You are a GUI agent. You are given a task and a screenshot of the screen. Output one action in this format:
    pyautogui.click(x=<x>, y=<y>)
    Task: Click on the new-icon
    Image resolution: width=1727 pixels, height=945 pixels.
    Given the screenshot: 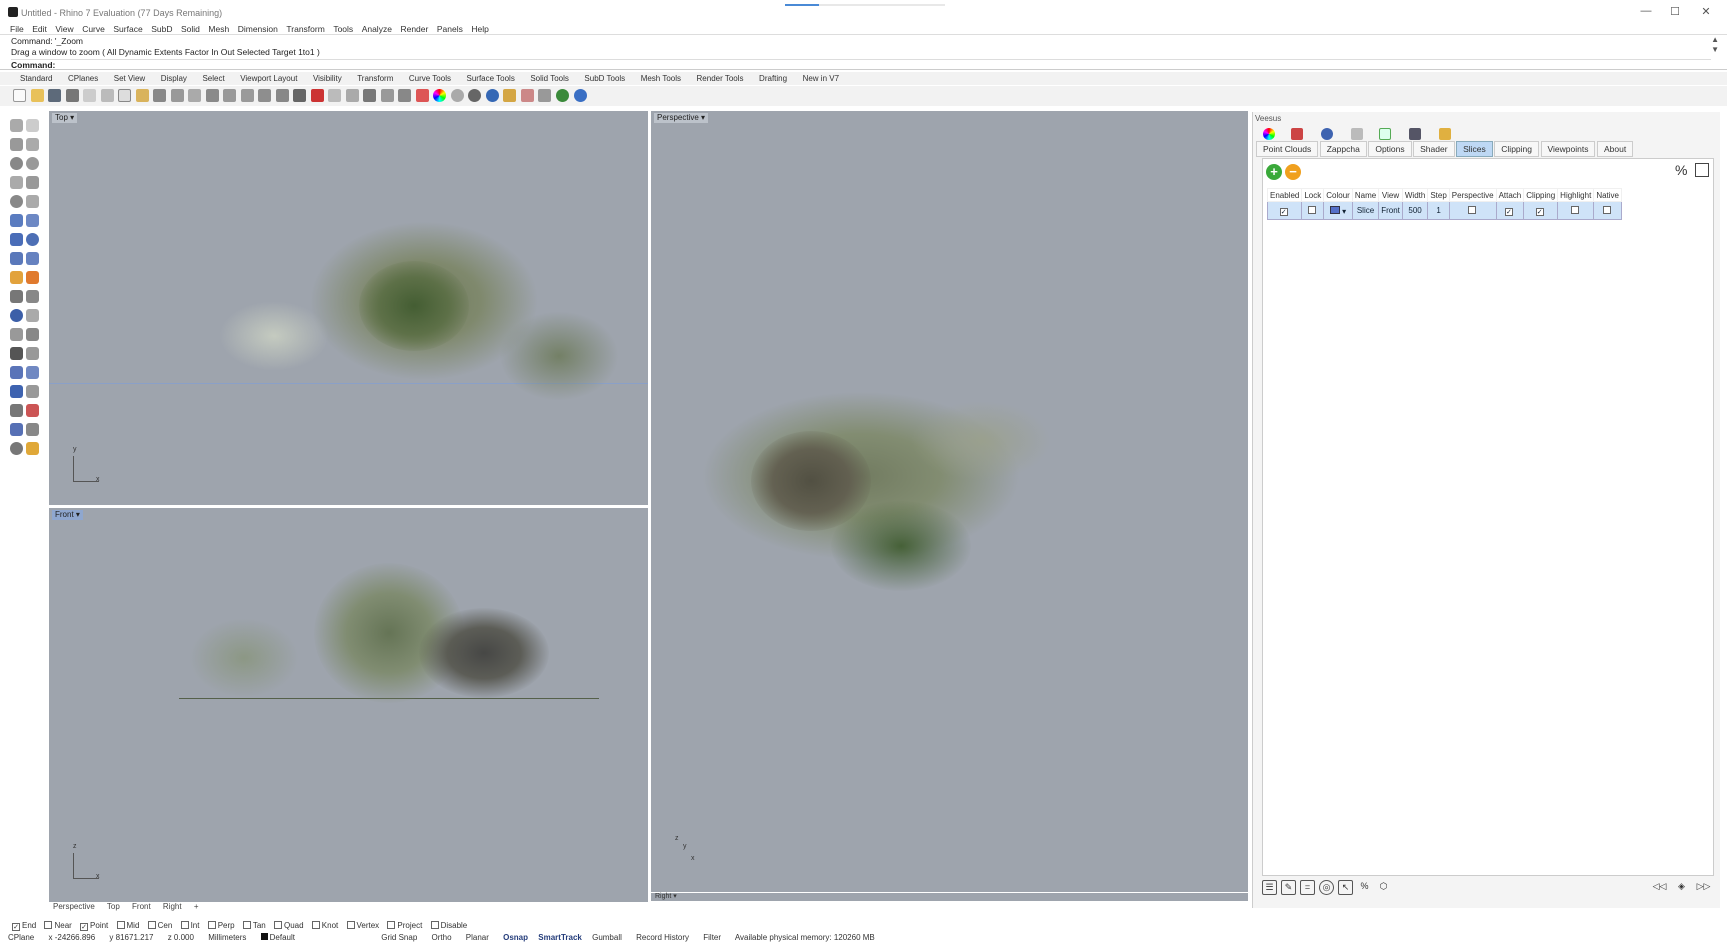 What is the action you would take?
    pyautogui.click(x=19, y=95)
    